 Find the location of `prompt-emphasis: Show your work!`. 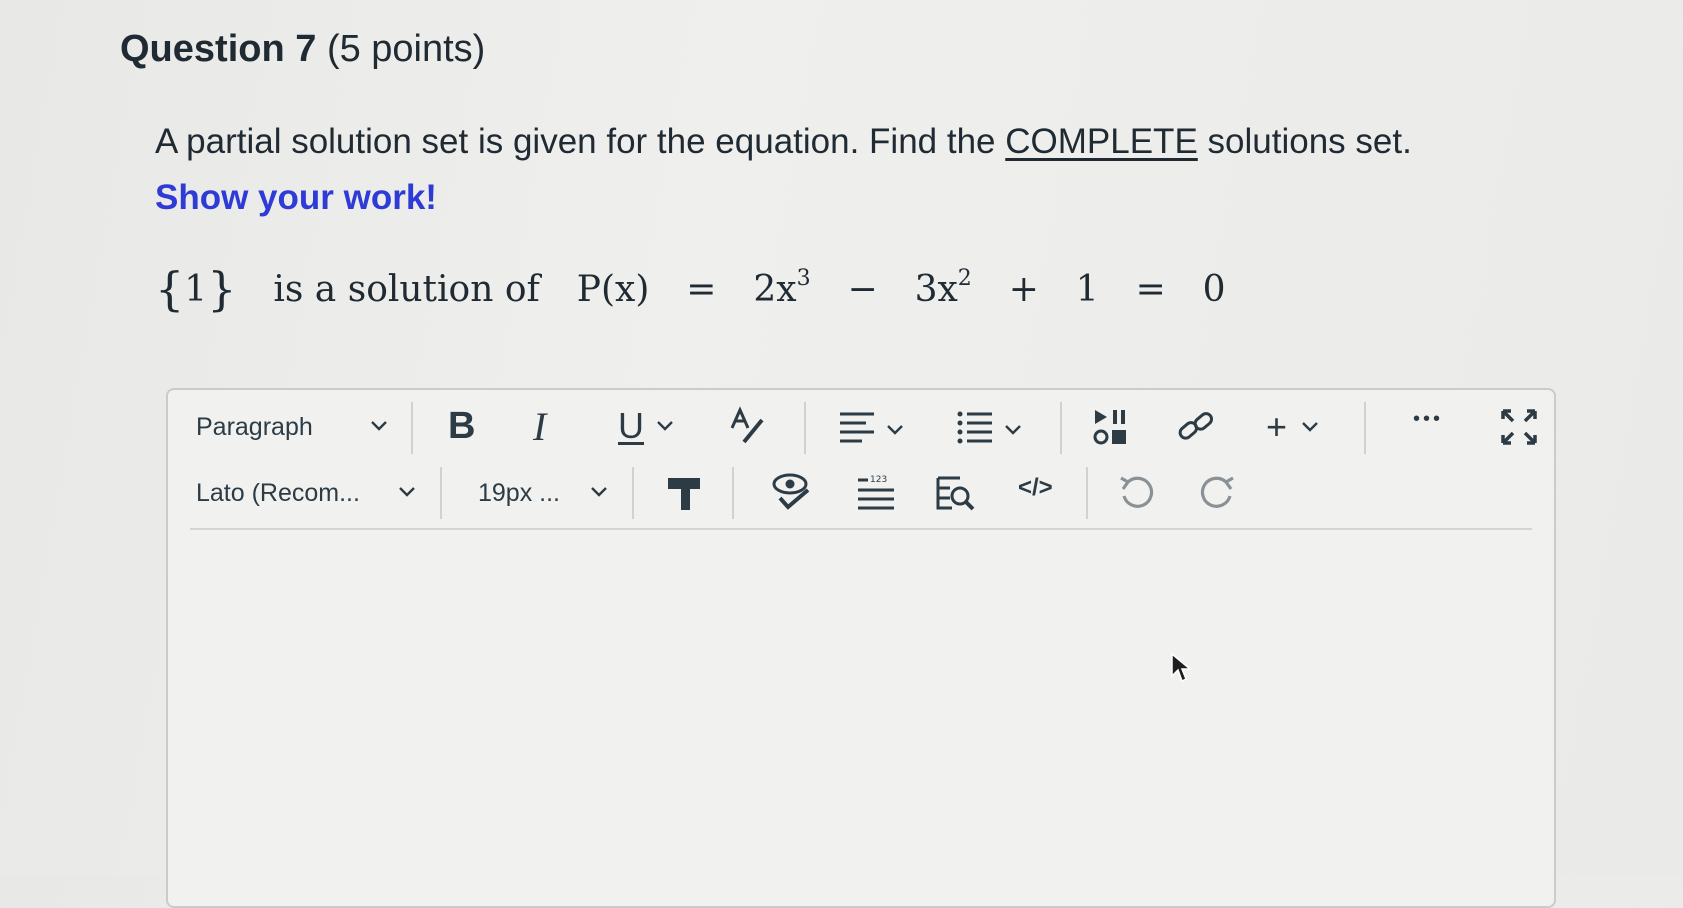

prompt-emphasis: Show your work! is located at coordinates (296, 197).